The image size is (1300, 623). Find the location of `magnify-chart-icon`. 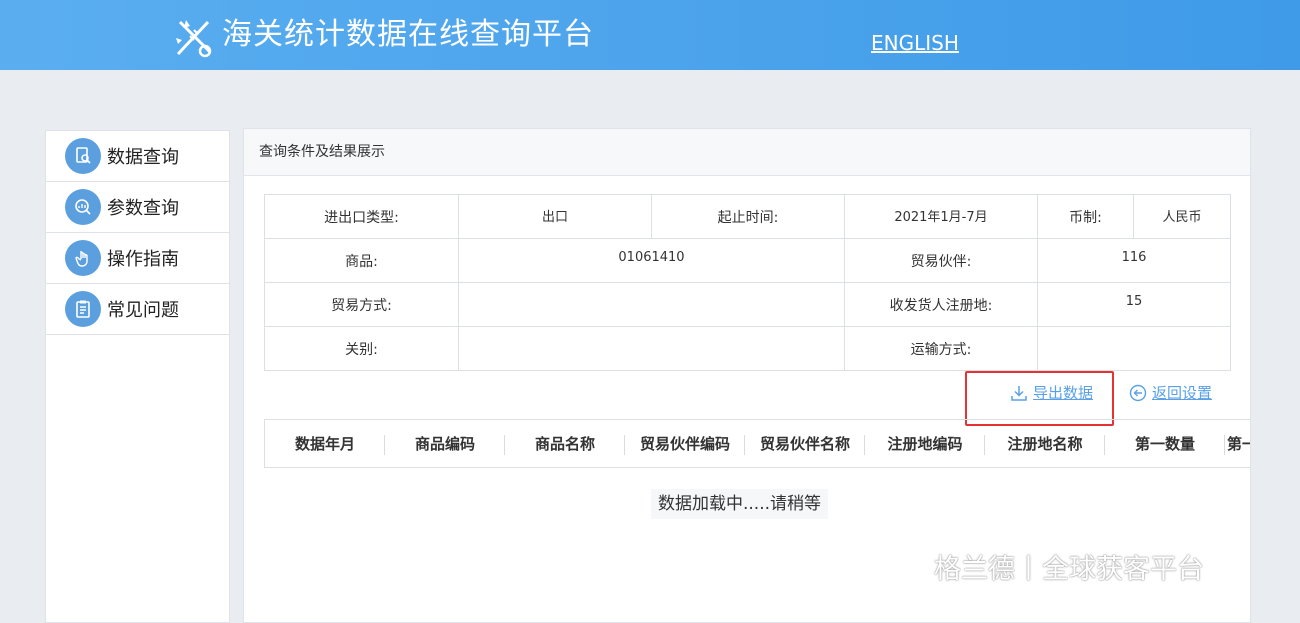

magnify-chart-icon is located at coordinates (83, 207).